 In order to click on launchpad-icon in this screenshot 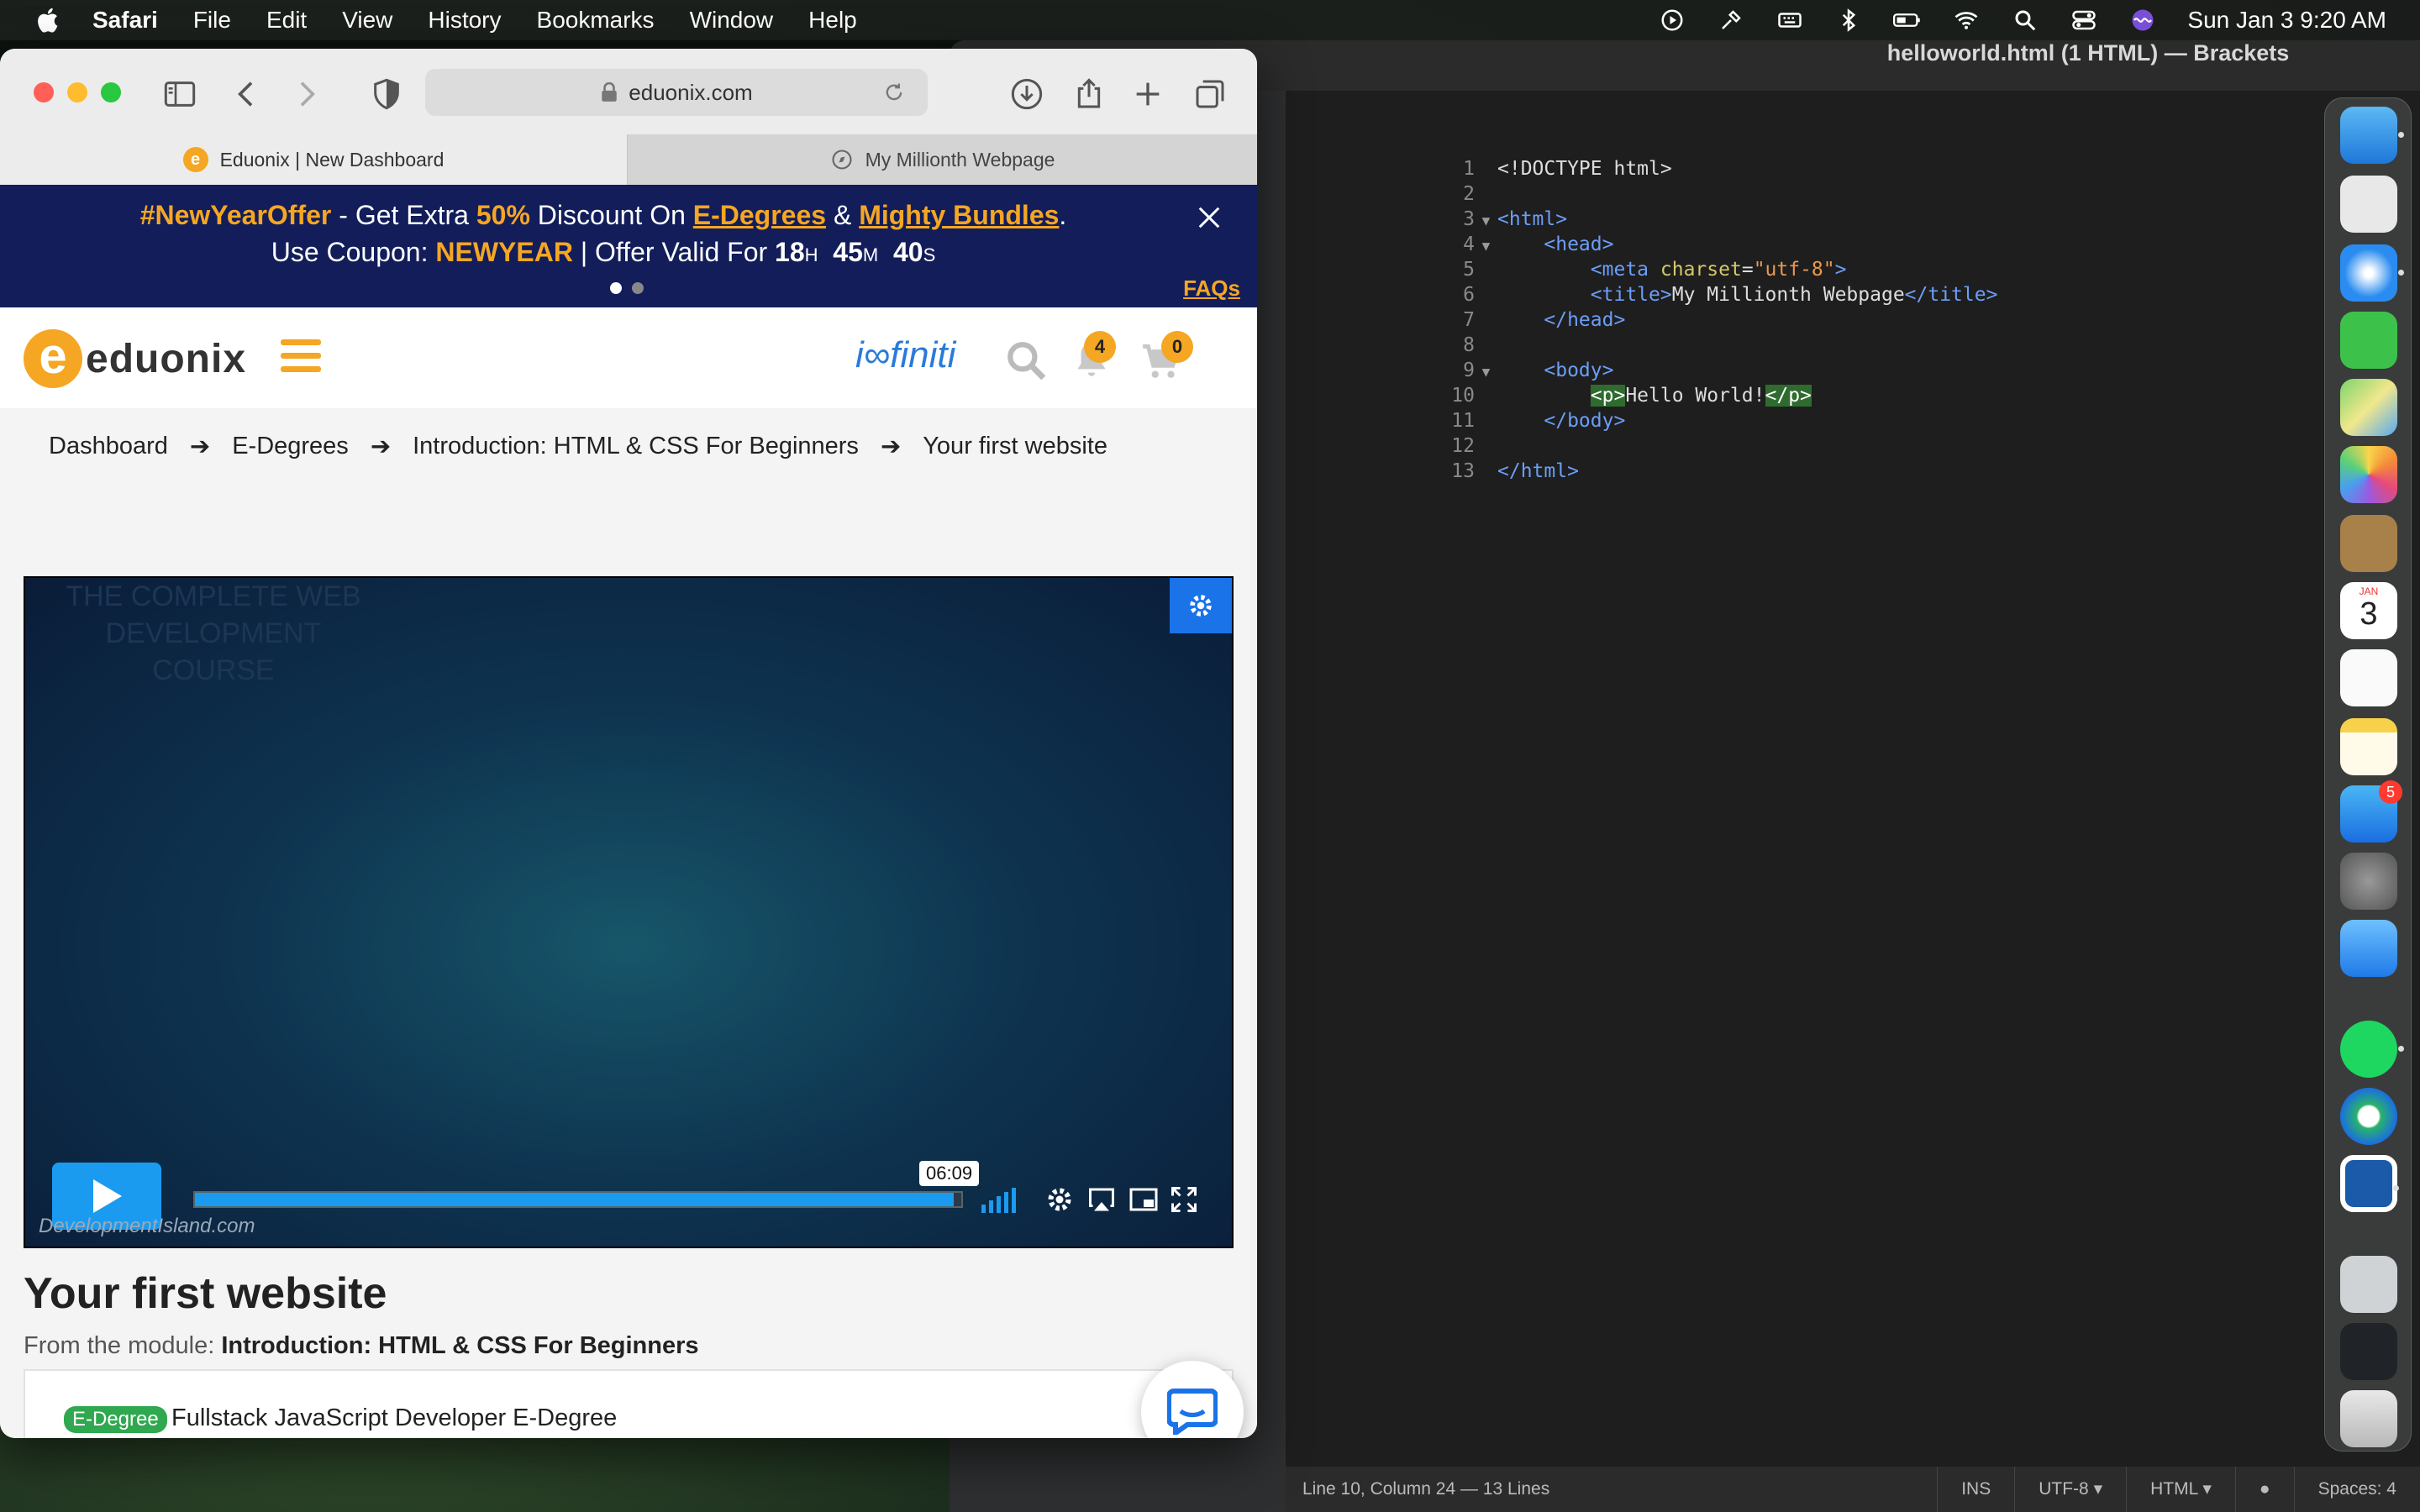, I will do `click(2368, 204)`.